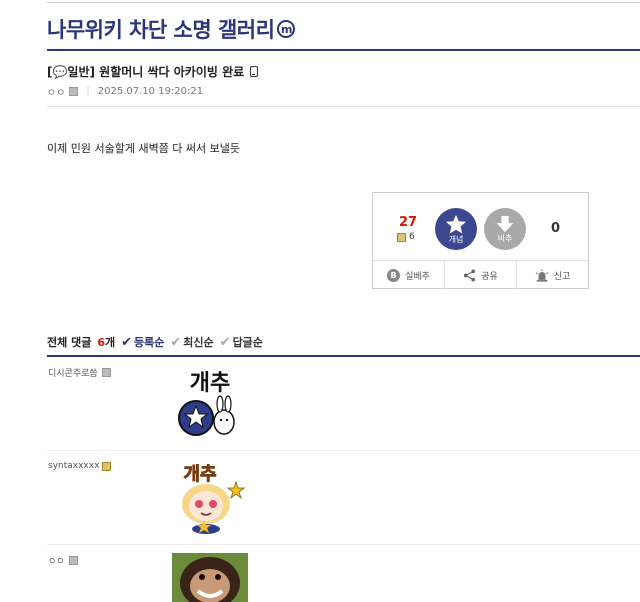 Image resolution: width=640 pixels, height=602 pixels. I want to click on comment-author: ㅇㅇ, so click(63, 560).